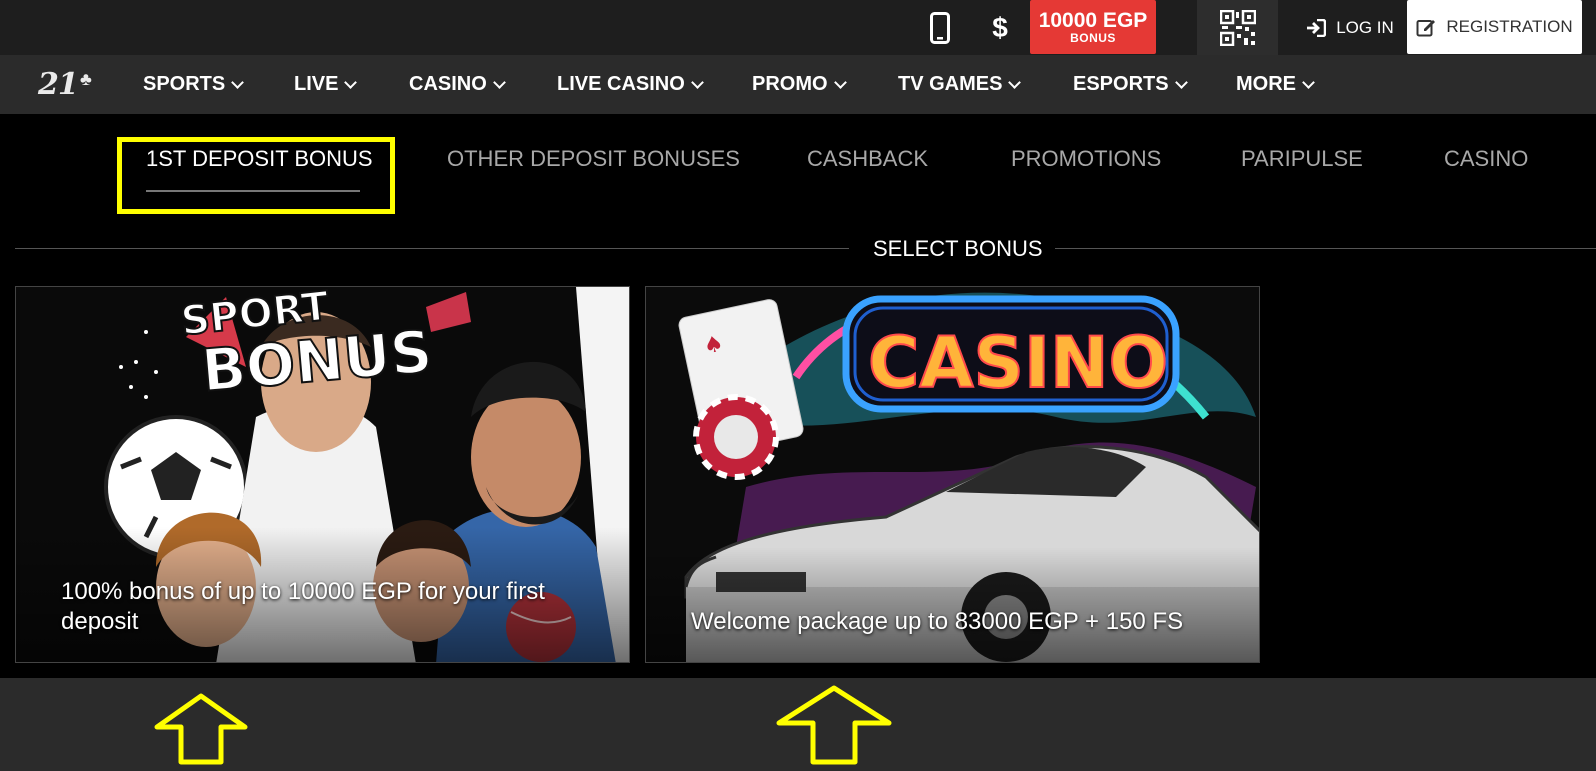 This screenshot has width=1596, height=771. I want to click on login-button: LOG IN, so click(1350, 27).